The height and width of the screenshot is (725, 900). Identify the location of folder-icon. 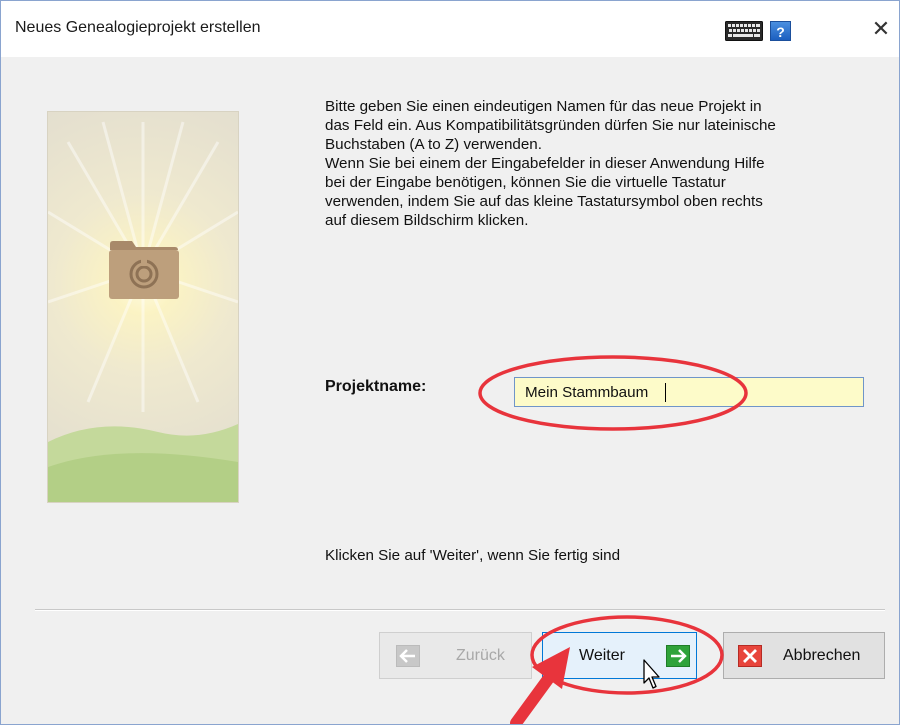
(144, 270).